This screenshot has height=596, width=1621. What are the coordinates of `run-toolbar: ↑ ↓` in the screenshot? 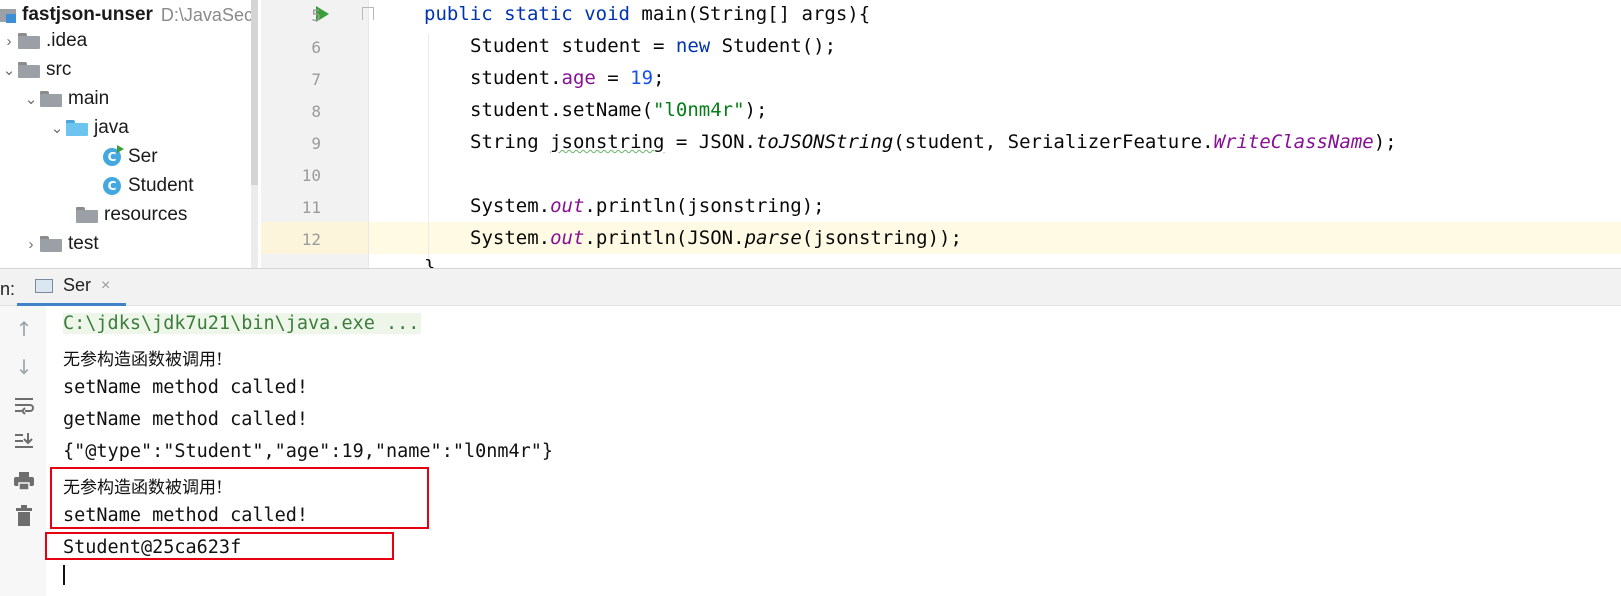 It's located at (23, 451).